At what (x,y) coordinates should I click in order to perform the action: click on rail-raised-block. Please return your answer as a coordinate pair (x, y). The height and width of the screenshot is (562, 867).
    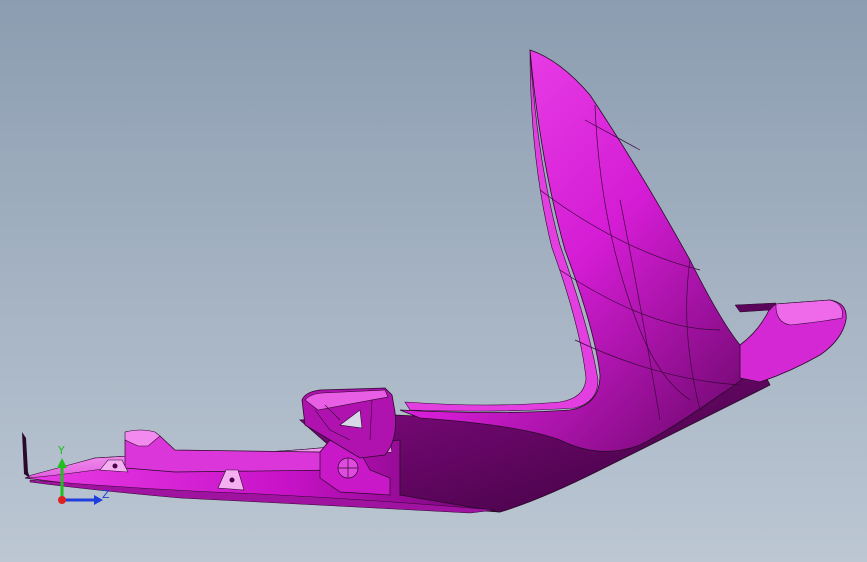
    Looking at the image, I should click on (232, 454).